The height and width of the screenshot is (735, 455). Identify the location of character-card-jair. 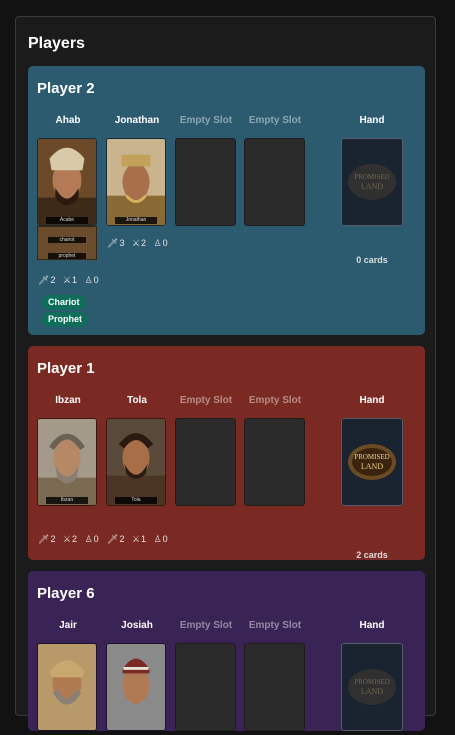
(67, 687).